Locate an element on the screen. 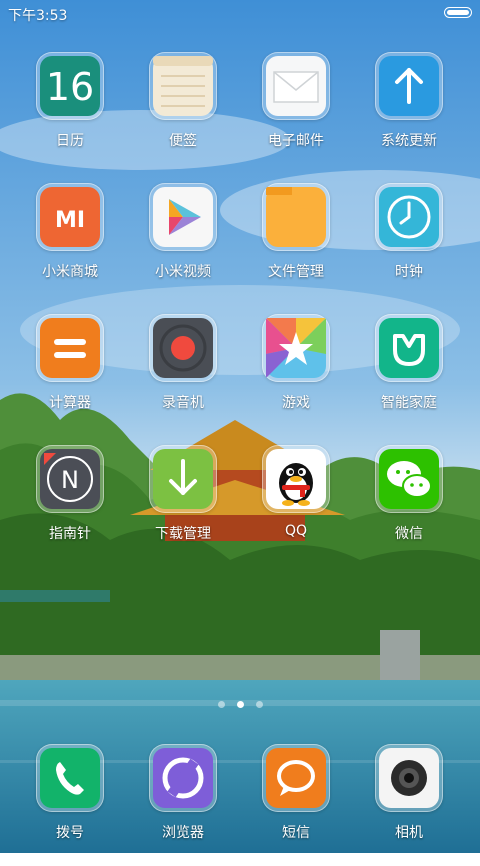 Image resolution: width=480 pixels, height=866 pixels. app-label: 录音机 is located at coordinates (183, 403).